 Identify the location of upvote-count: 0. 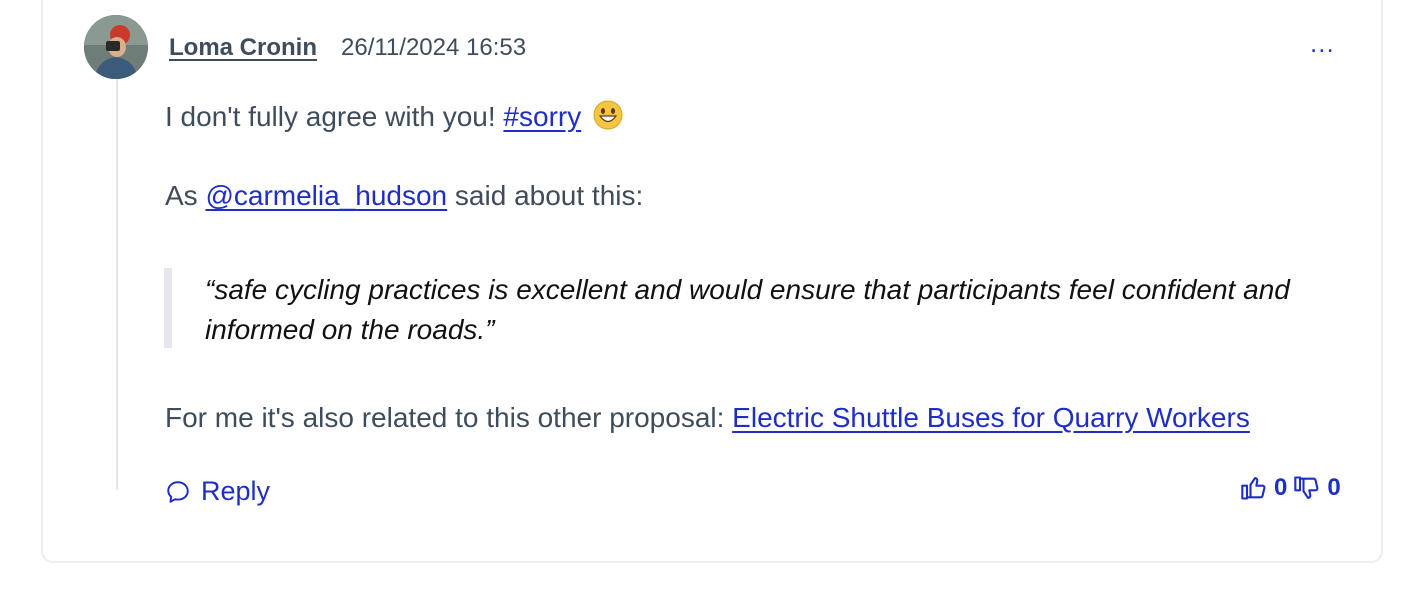
(1281, 487).